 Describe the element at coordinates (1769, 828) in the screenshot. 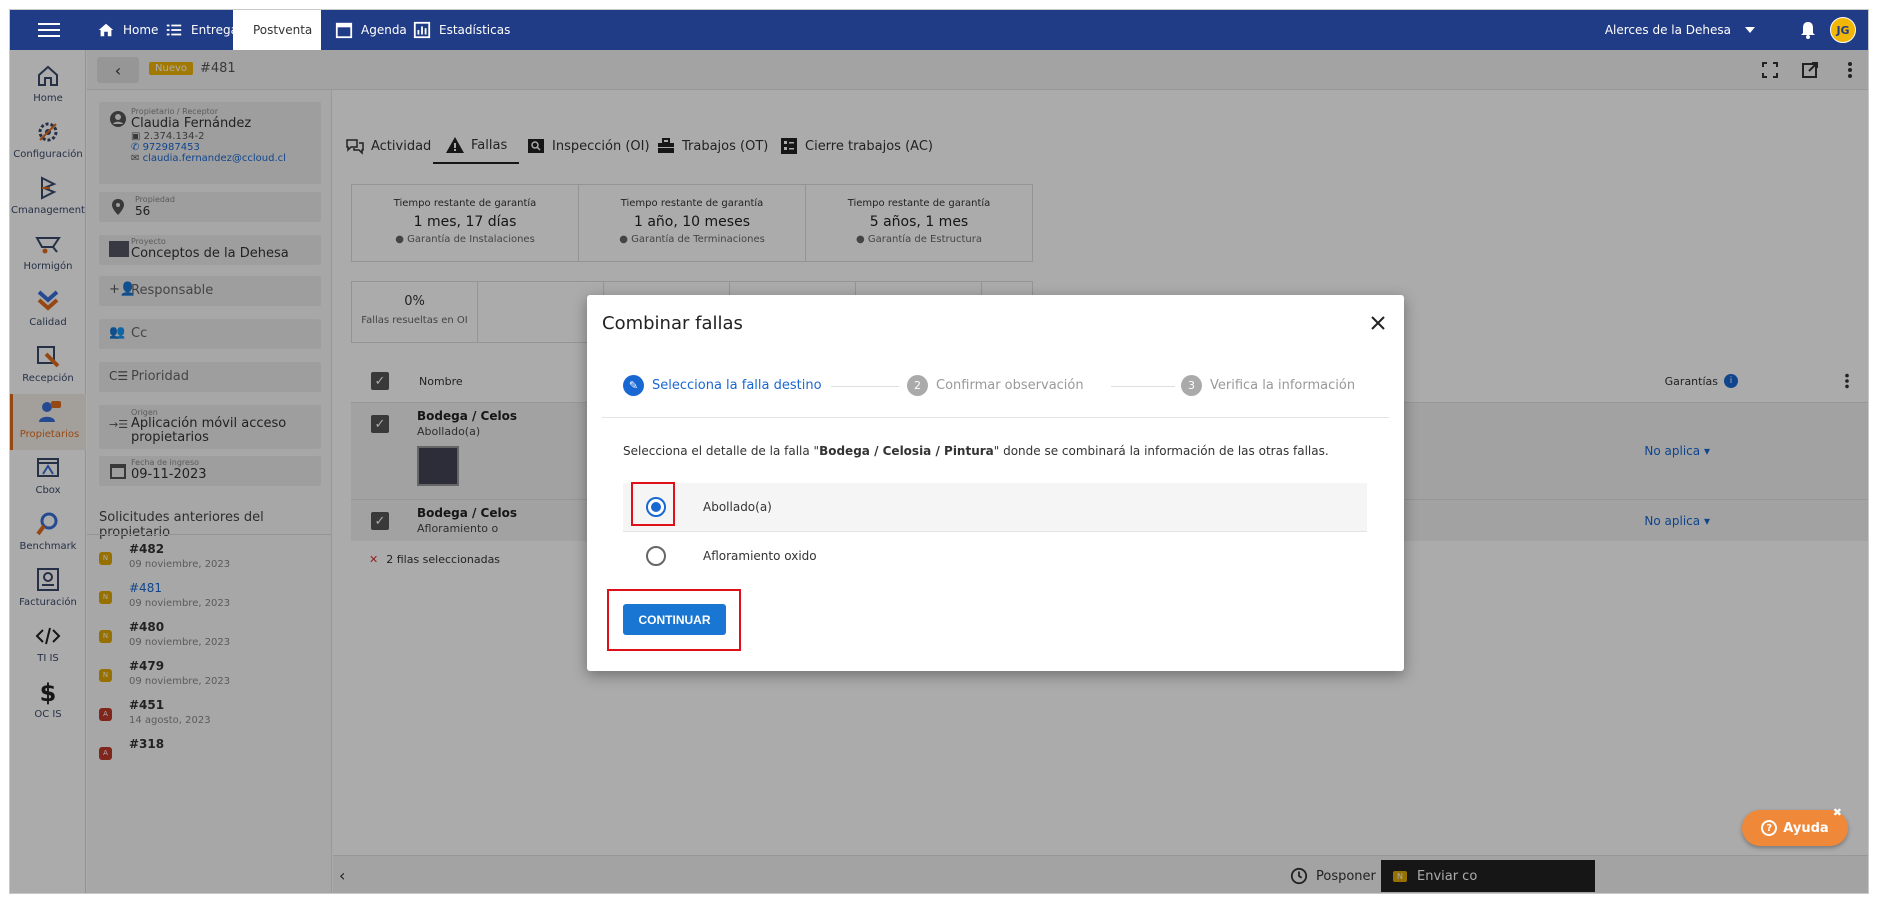

I see `help-icon: ?` at that location.